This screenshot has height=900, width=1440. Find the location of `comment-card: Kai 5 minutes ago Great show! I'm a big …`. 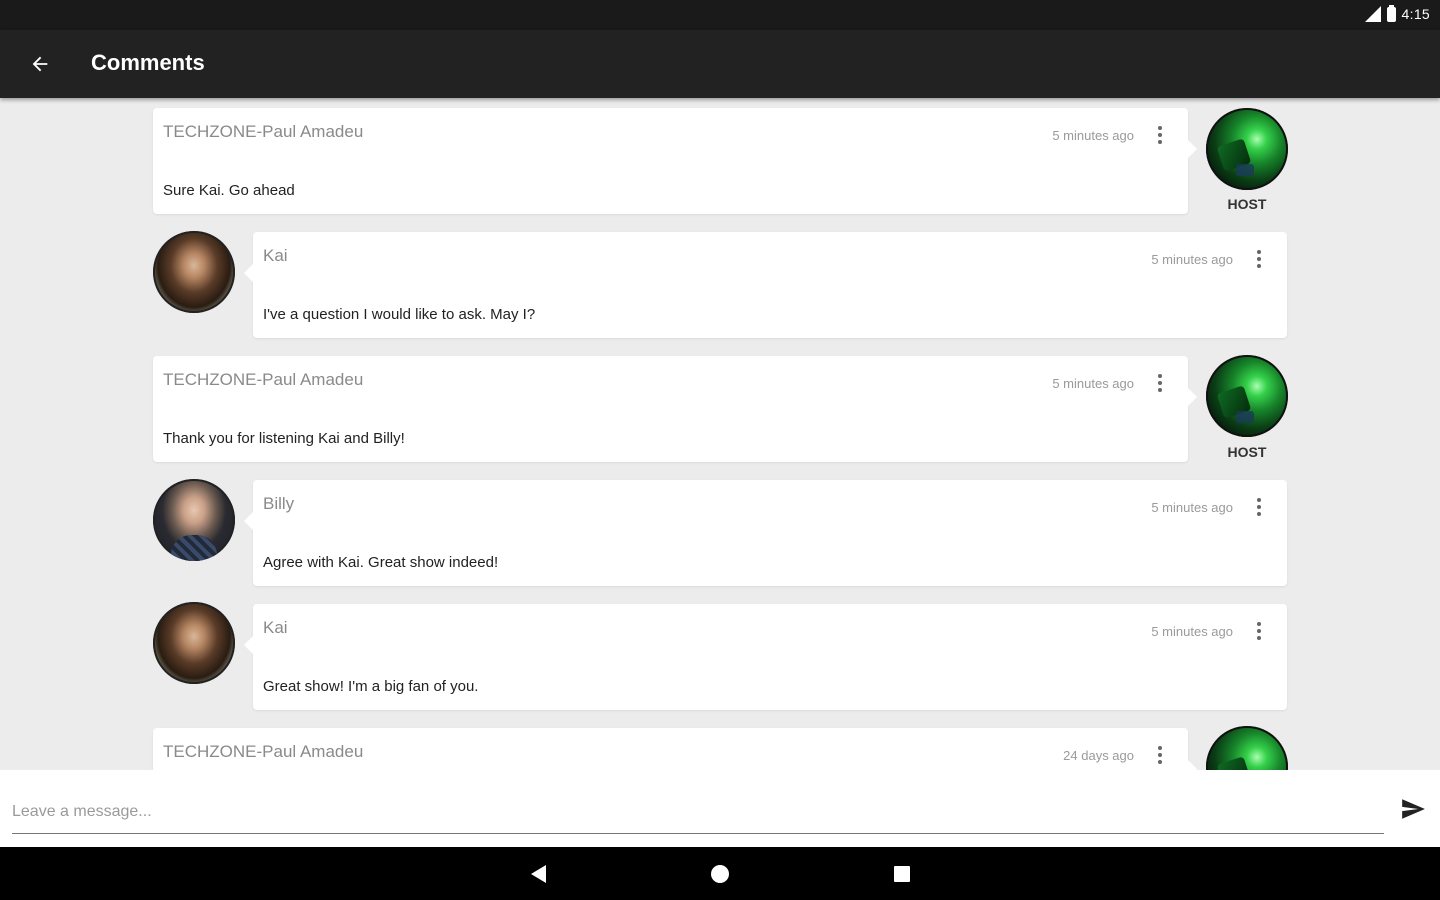

comment-card: Kai 5 minutes ago Great show! I'm a big … is located at coordinates (765, 657).